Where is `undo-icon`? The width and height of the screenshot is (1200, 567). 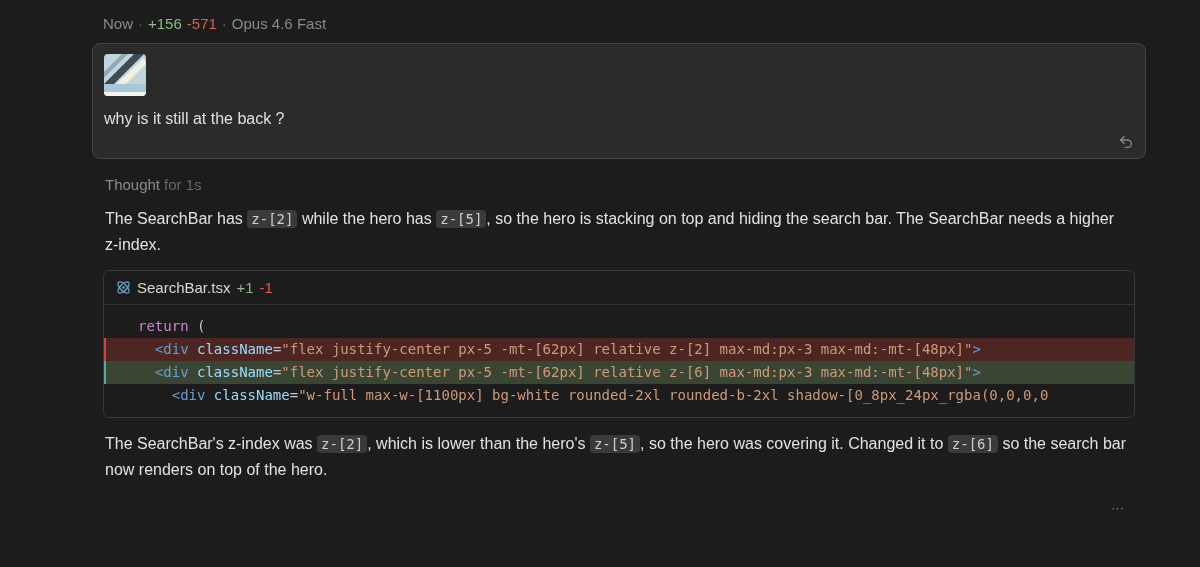 undo-icon is located at coordinates (1126, 142).